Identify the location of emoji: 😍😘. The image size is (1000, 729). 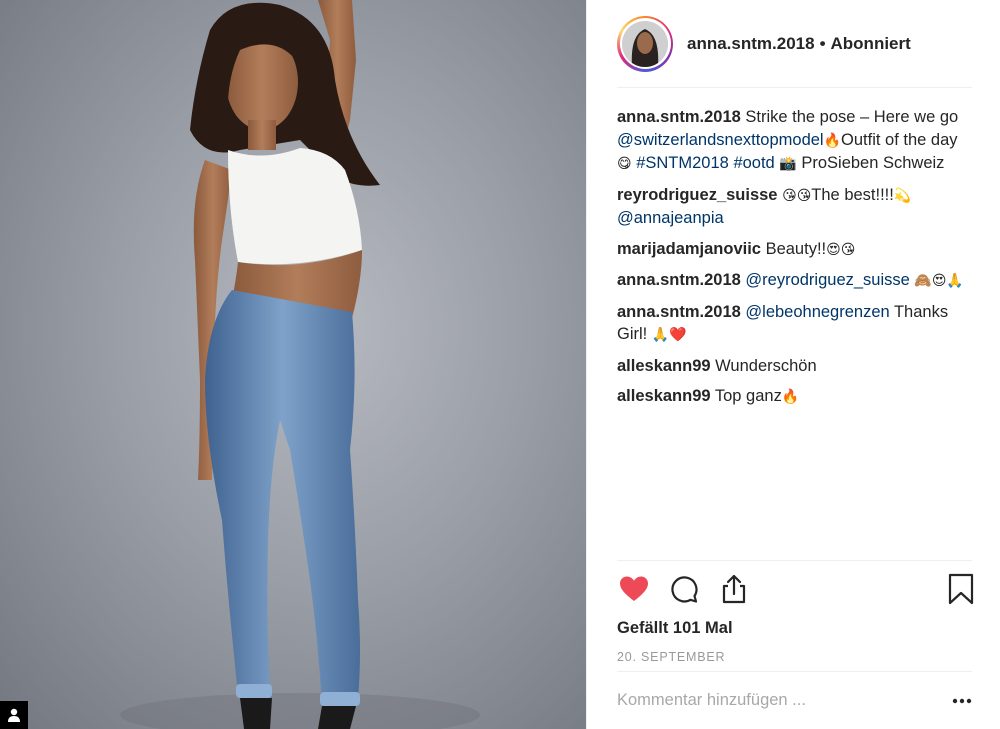
(841, 249).